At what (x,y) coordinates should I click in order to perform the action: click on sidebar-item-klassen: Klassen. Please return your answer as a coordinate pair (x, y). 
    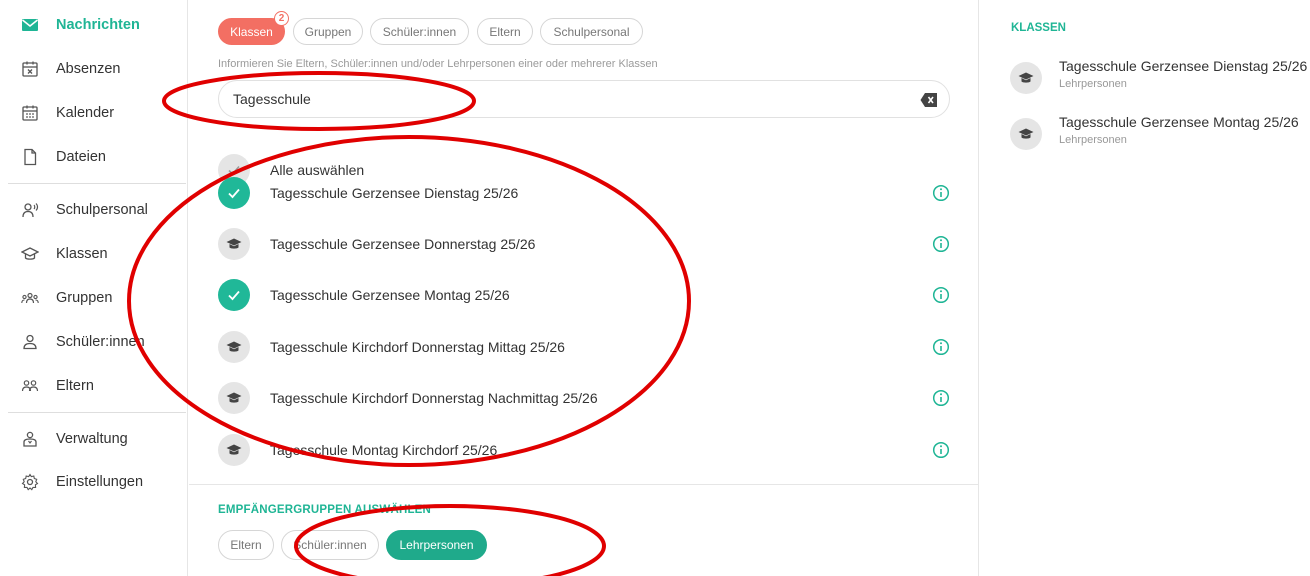
    Looking at the image, I should click on (100, 254).